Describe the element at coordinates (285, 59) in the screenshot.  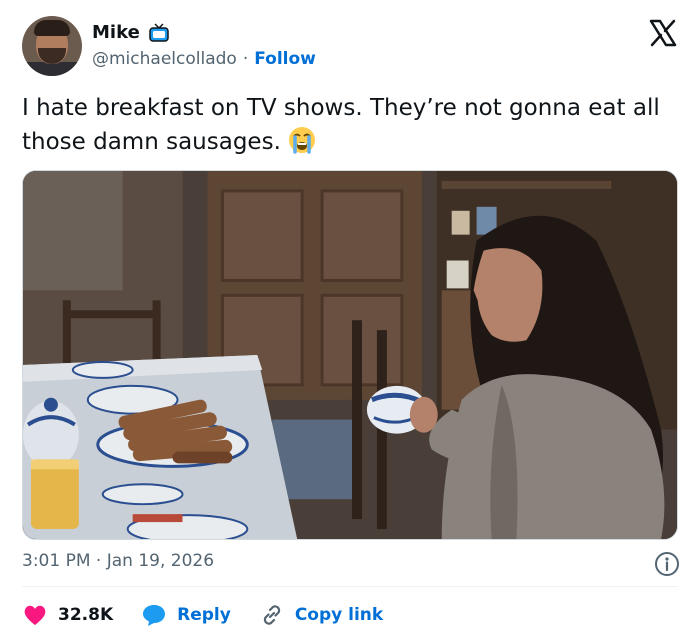
I see `follow-button: Follow` at that location.